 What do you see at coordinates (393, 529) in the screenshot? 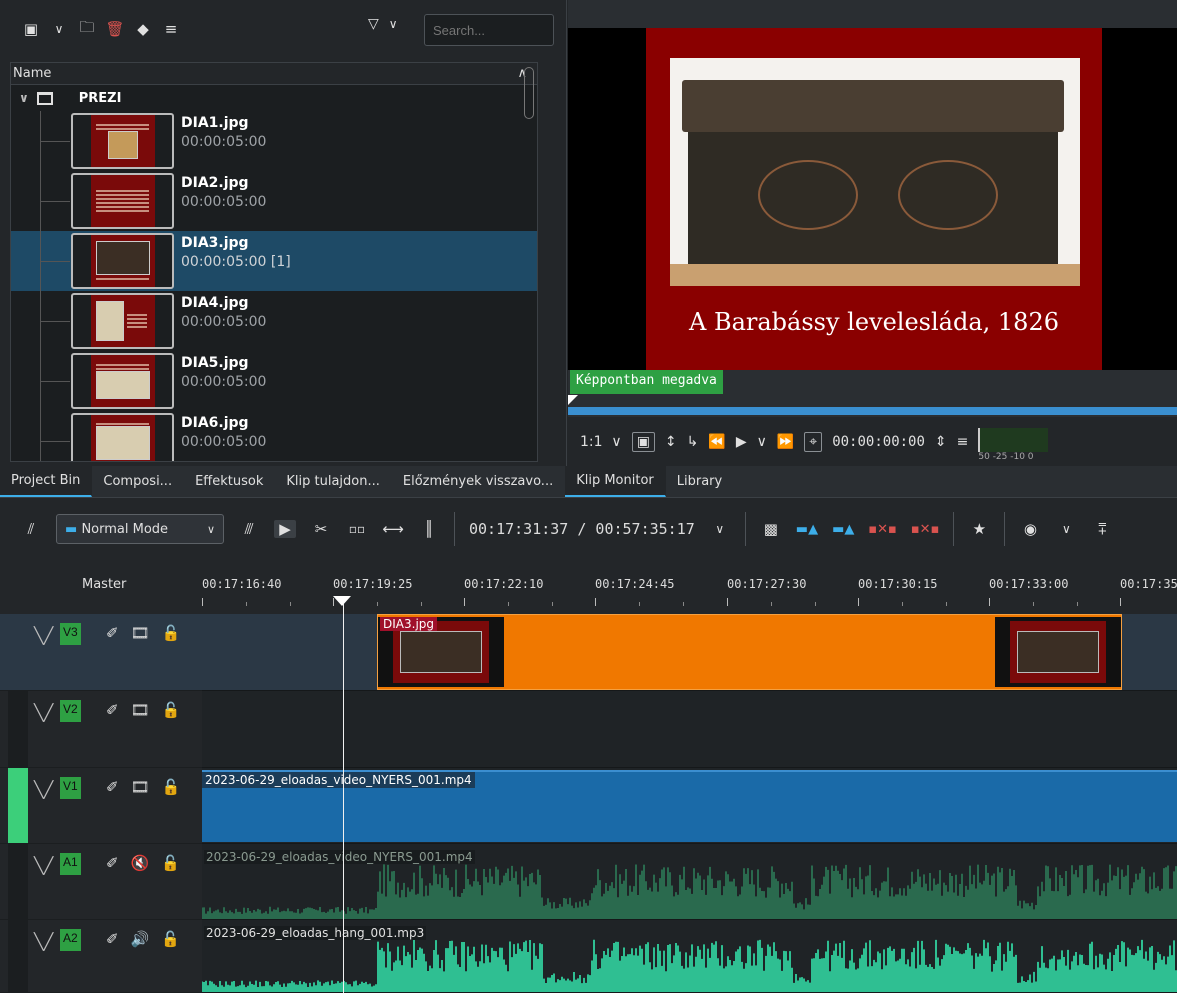
I see `slip-icon: ⟷` at bounding box center [393, 529].